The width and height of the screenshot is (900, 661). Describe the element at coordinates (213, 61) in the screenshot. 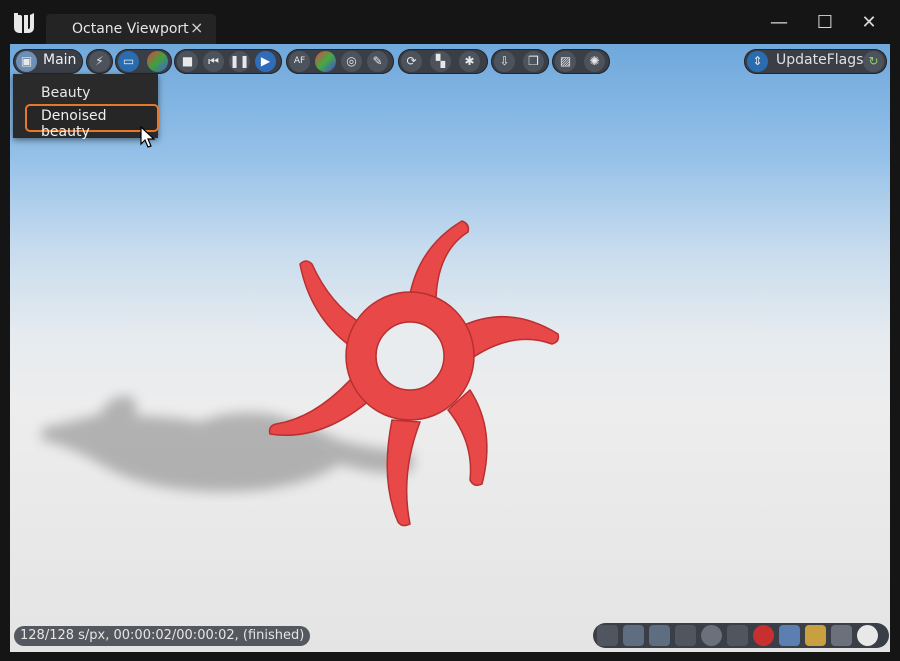

I see `rewind-icon: ⏮` at that location.